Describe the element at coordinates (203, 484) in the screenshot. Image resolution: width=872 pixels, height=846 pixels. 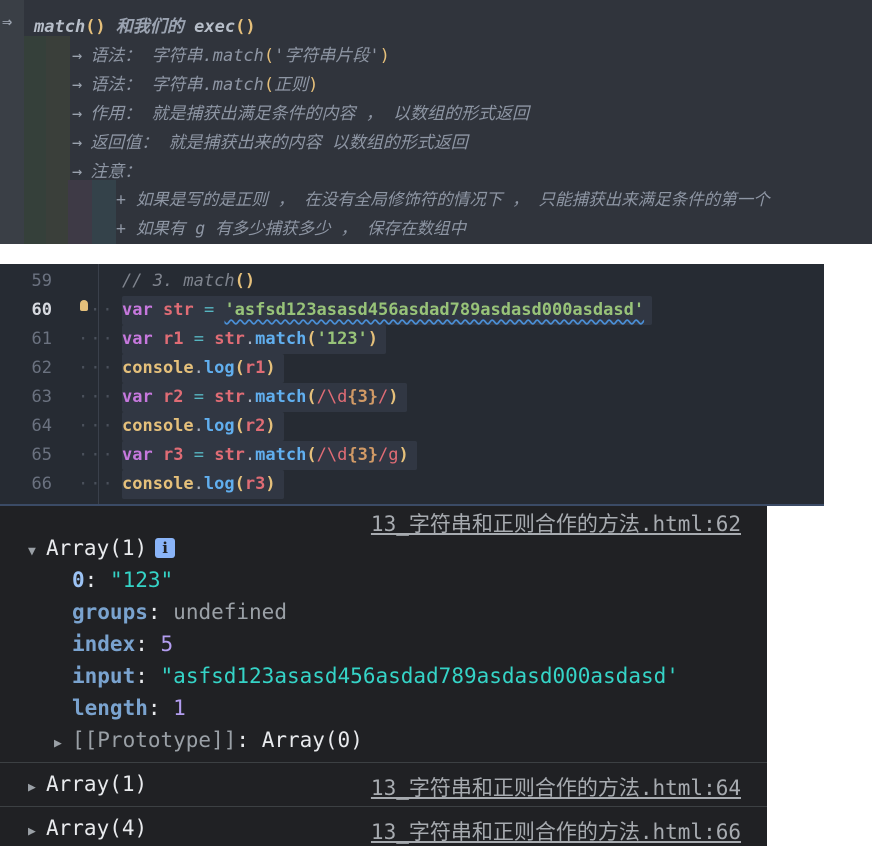
I see `code-content: console.log(r3)` at that location.